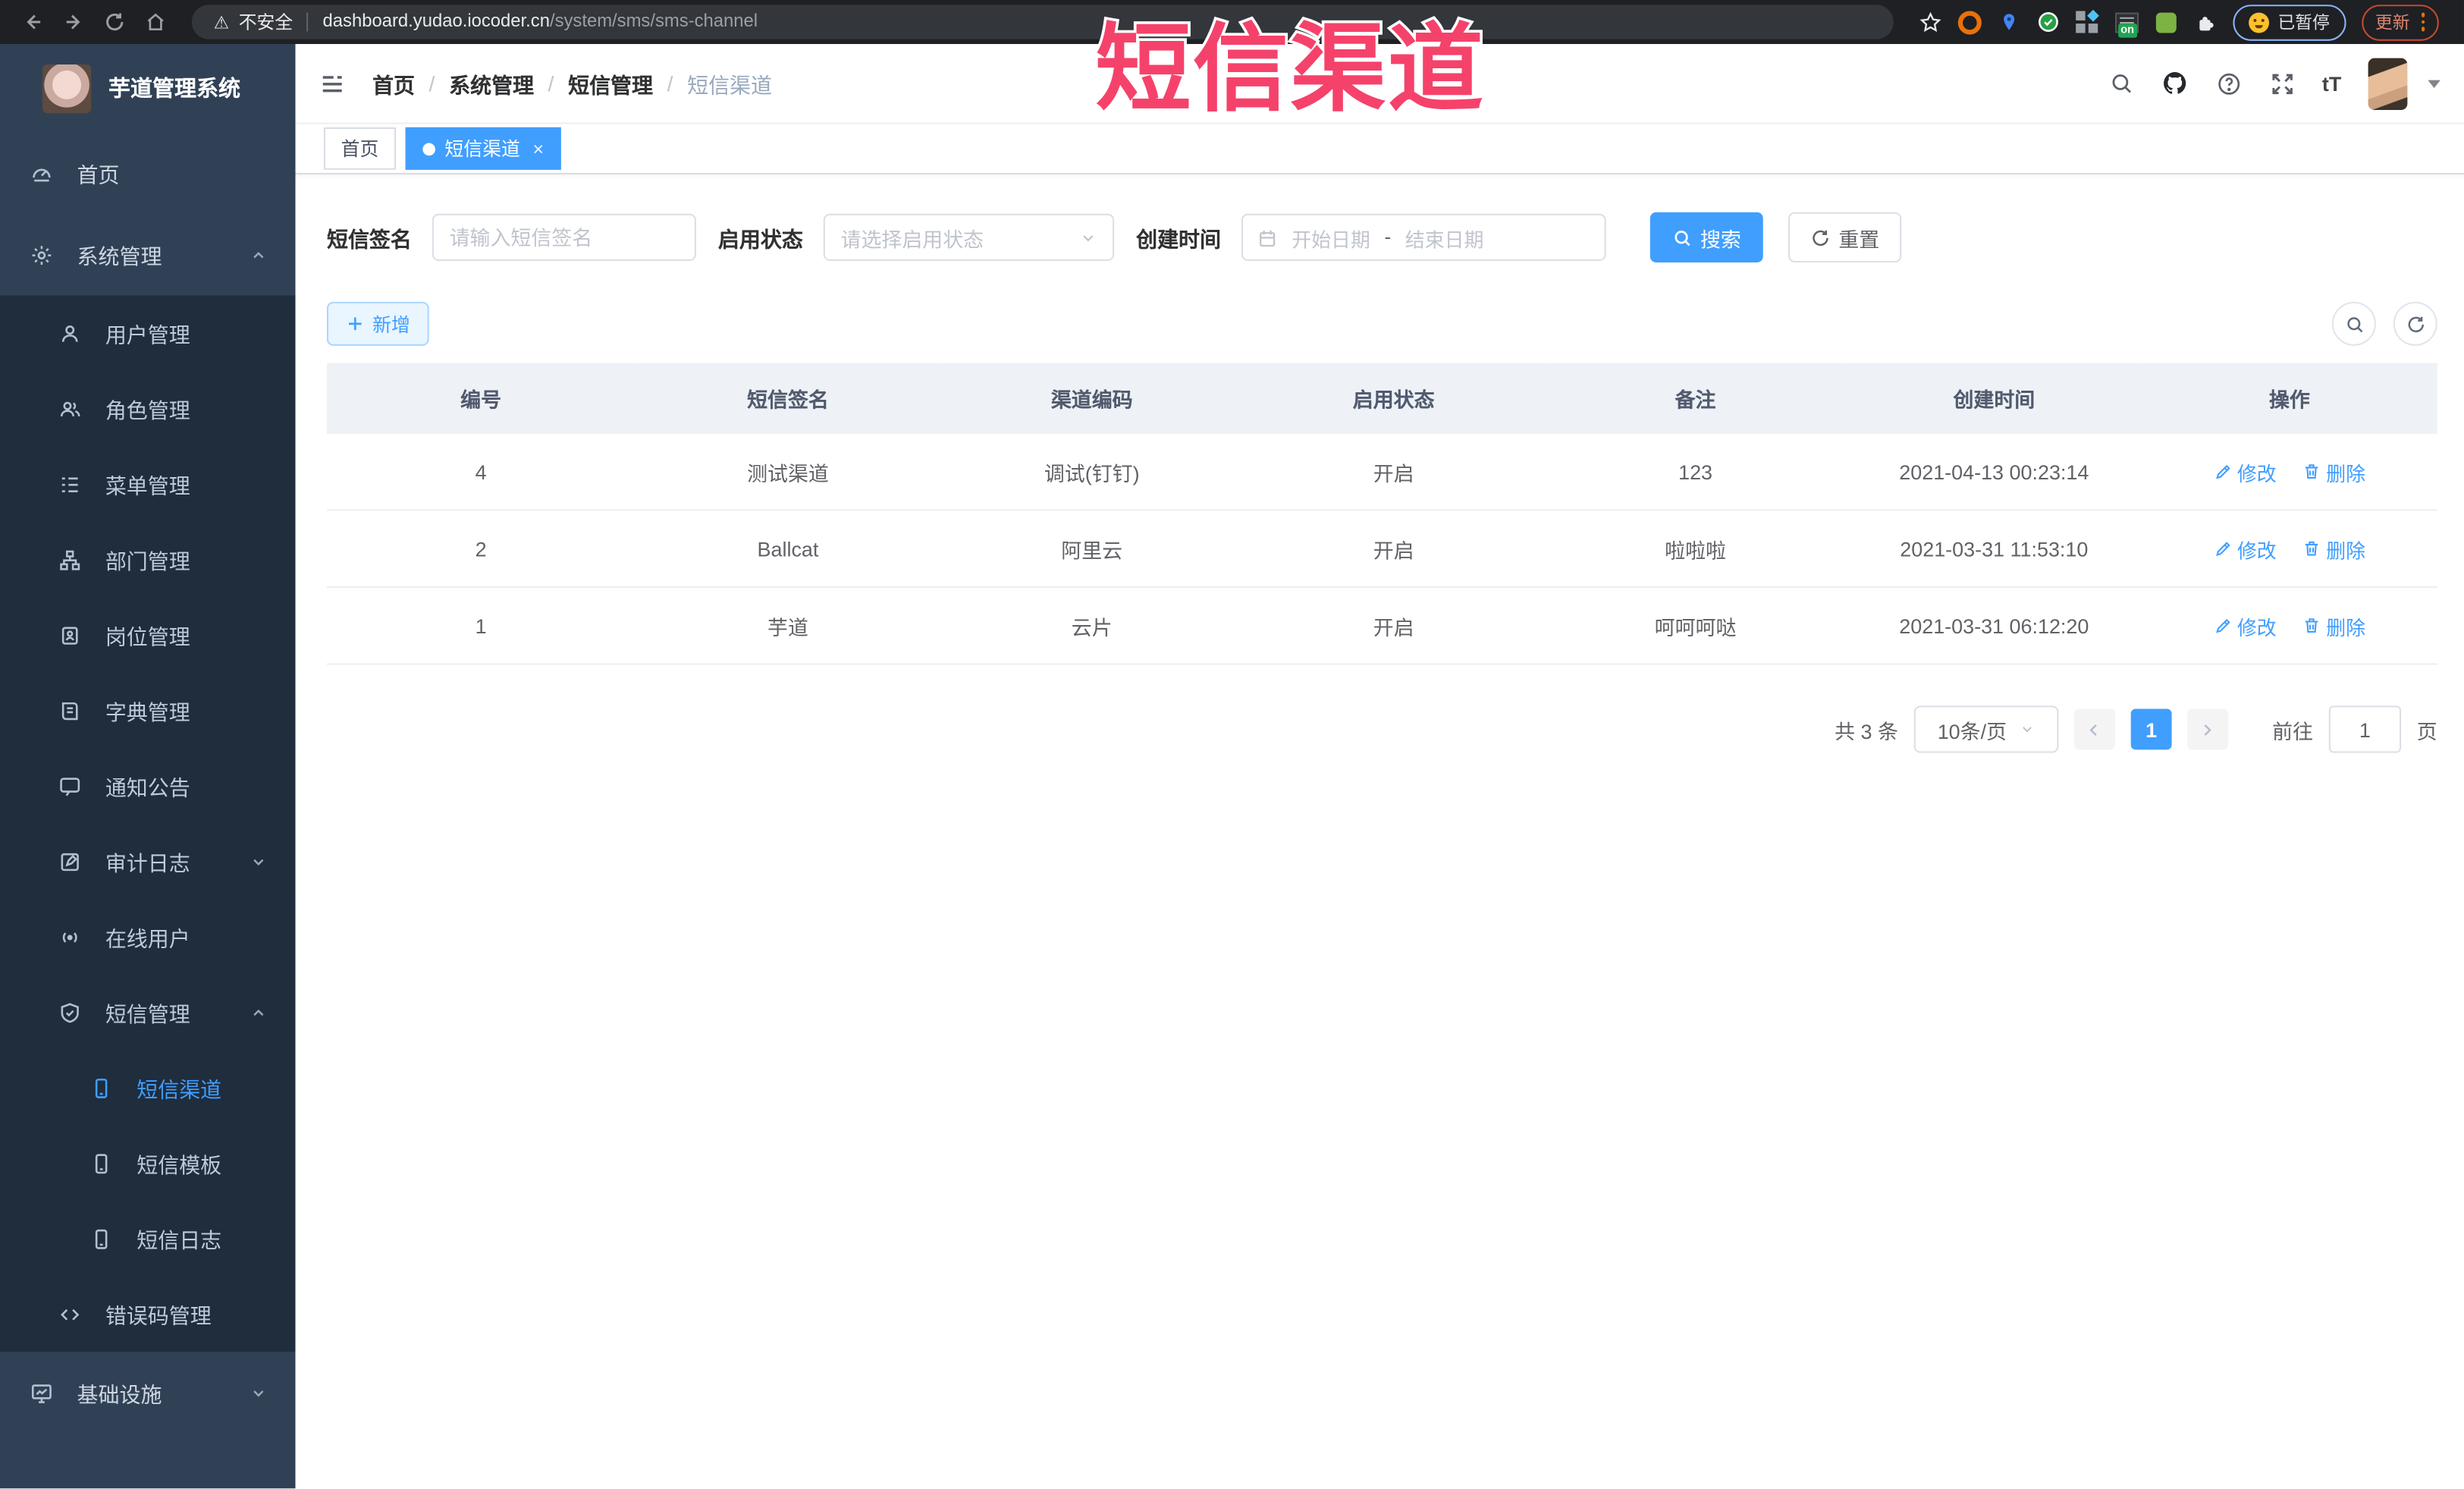 The image size is (2464, 1489). Describe the element at coordinates (492, 83) in the screenshot. I see `breadcrumb-system: 系统管理` at that location.